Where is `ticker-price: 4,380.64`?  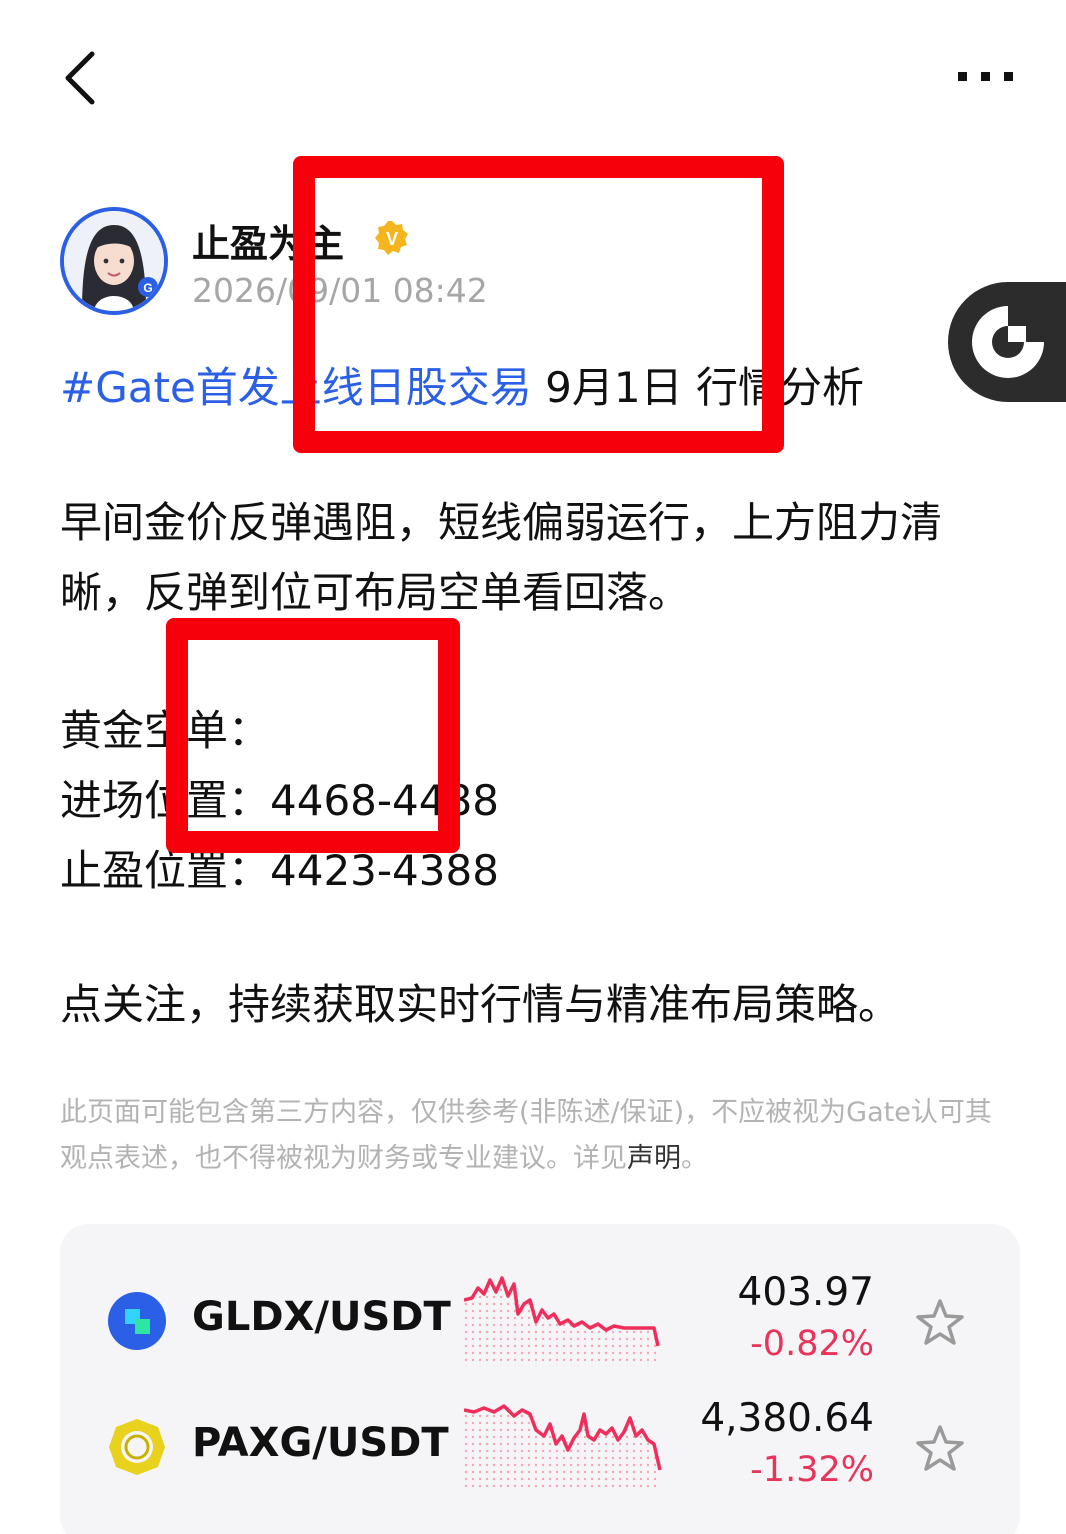
ticker-price: 4,380.64 is located at coordinates (787, 1418).